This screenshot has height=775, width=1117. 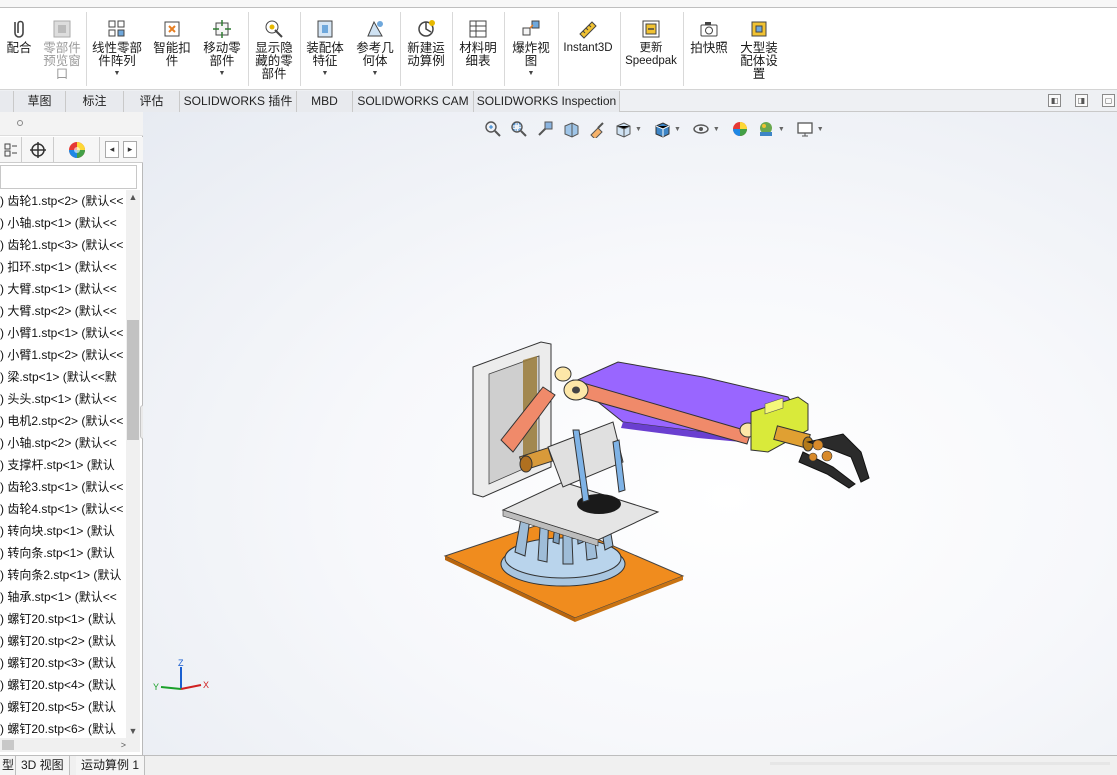 I want to click on tab-solidworks-inspection: SOLIDWORKS Inspection, so click(x=547, y=101).